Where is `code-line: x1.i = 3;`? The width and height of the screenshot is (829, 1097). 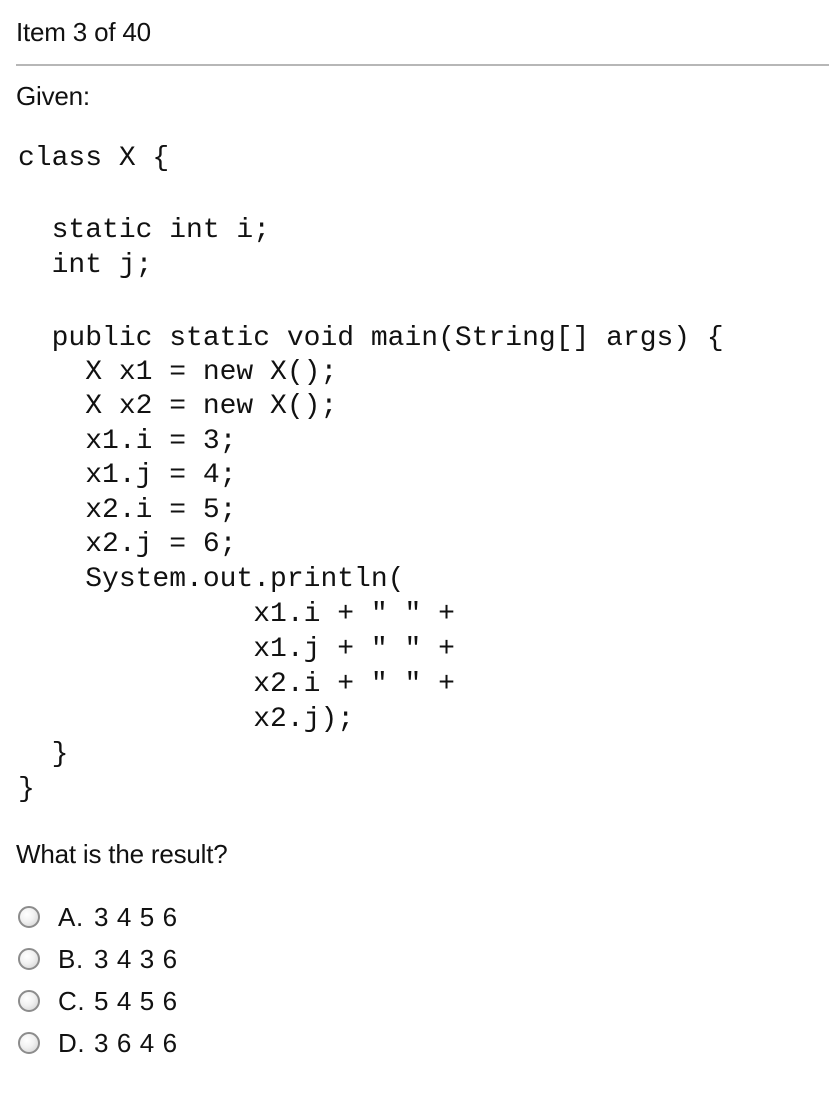
code-line: x1.i = 3; is located at coordinates (127, 441).